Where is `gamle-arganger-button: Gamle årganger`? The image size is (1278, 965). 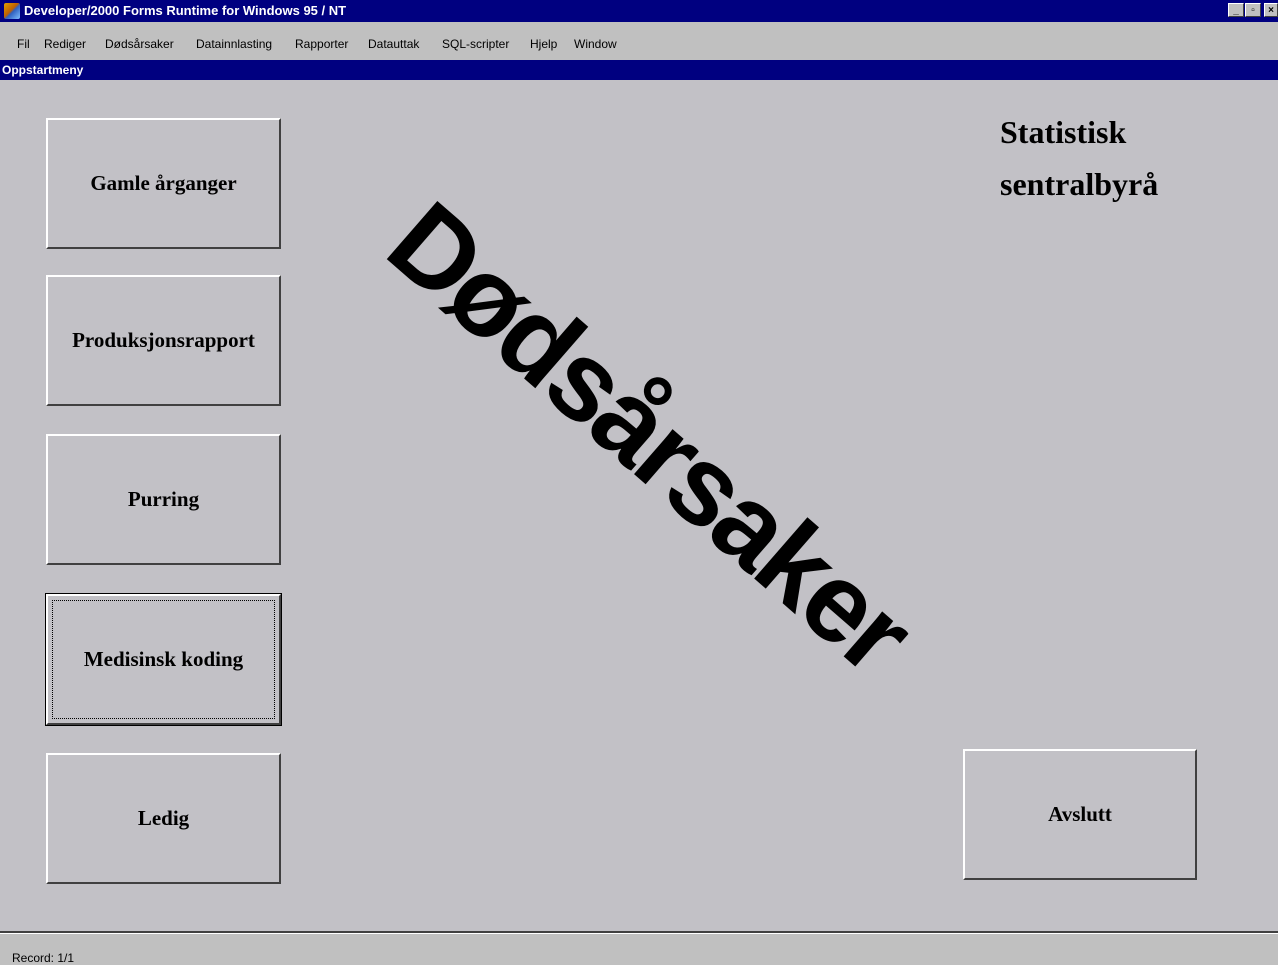
gamle-arganger-button: Gamle årganger is located at coordinates (163, 183).